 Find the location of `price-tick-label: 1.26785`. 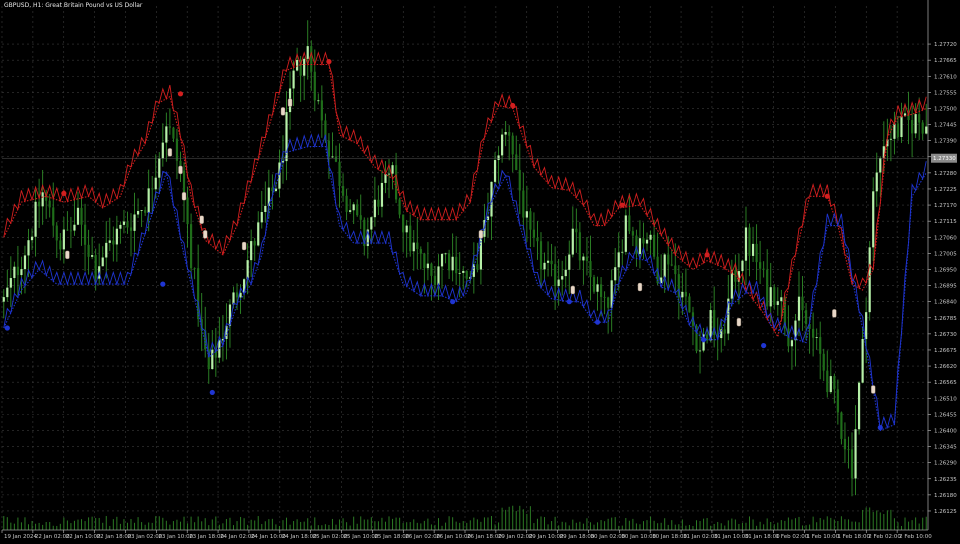

price-tick-label: 1.26785 is located at coordinates (945, 319).